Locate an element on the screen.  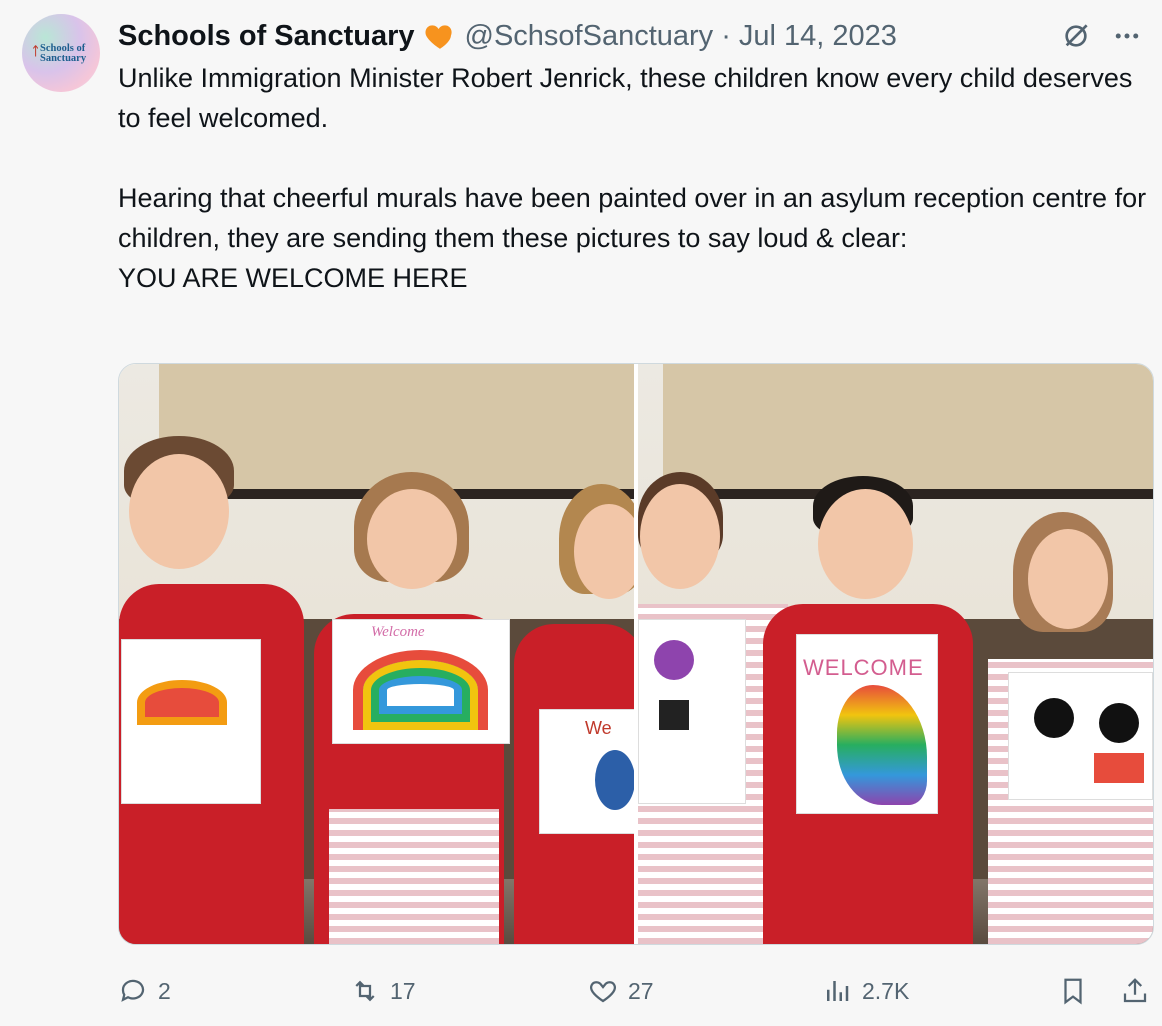
drawing-1c-label: We is located at coordinates (598, 728).